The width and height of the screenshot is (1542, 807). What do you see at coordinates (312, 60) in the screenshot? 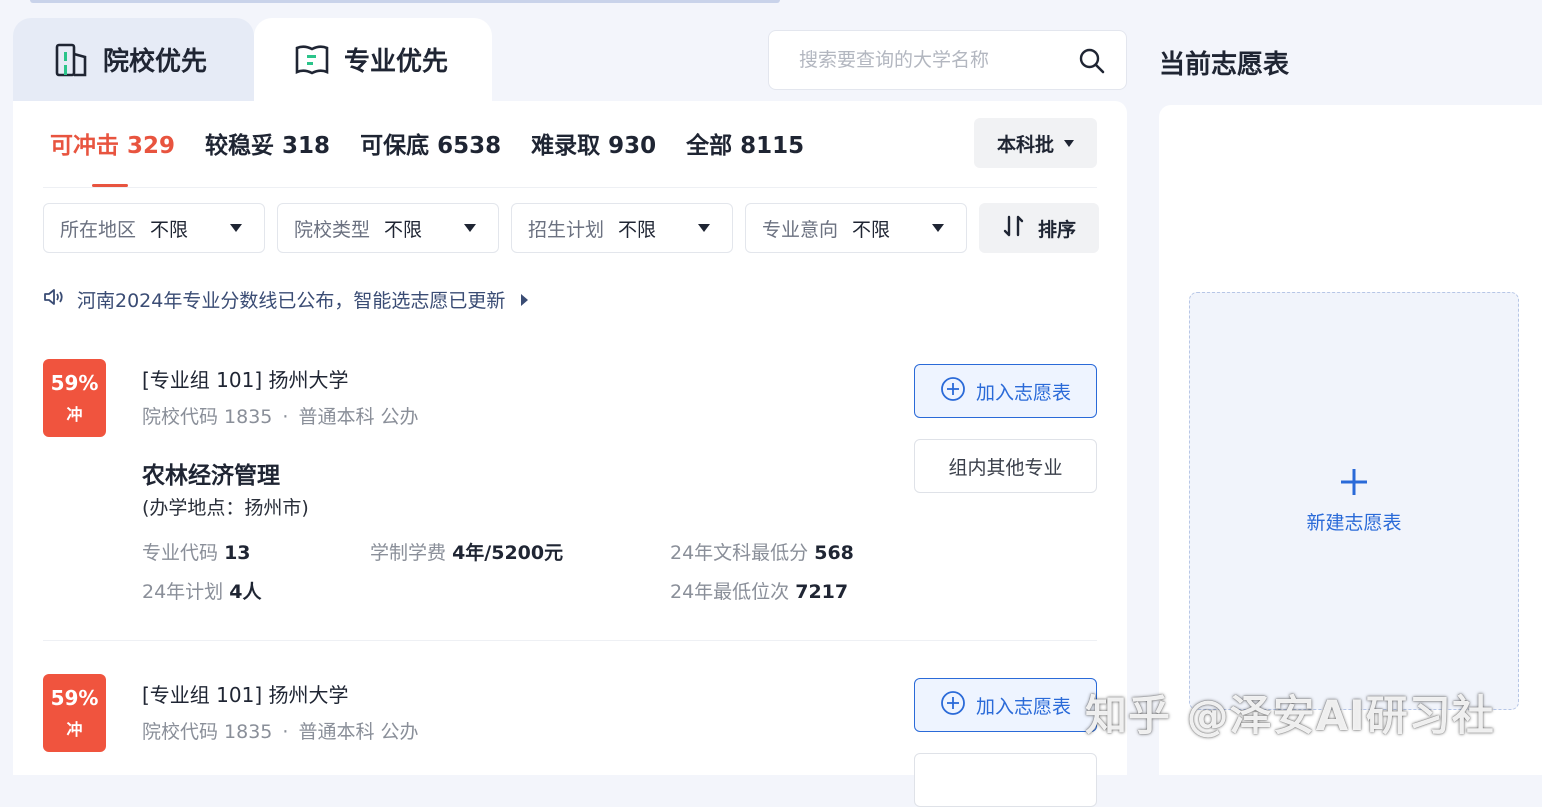
I see `book-icon` at bounding box center [312, 60].